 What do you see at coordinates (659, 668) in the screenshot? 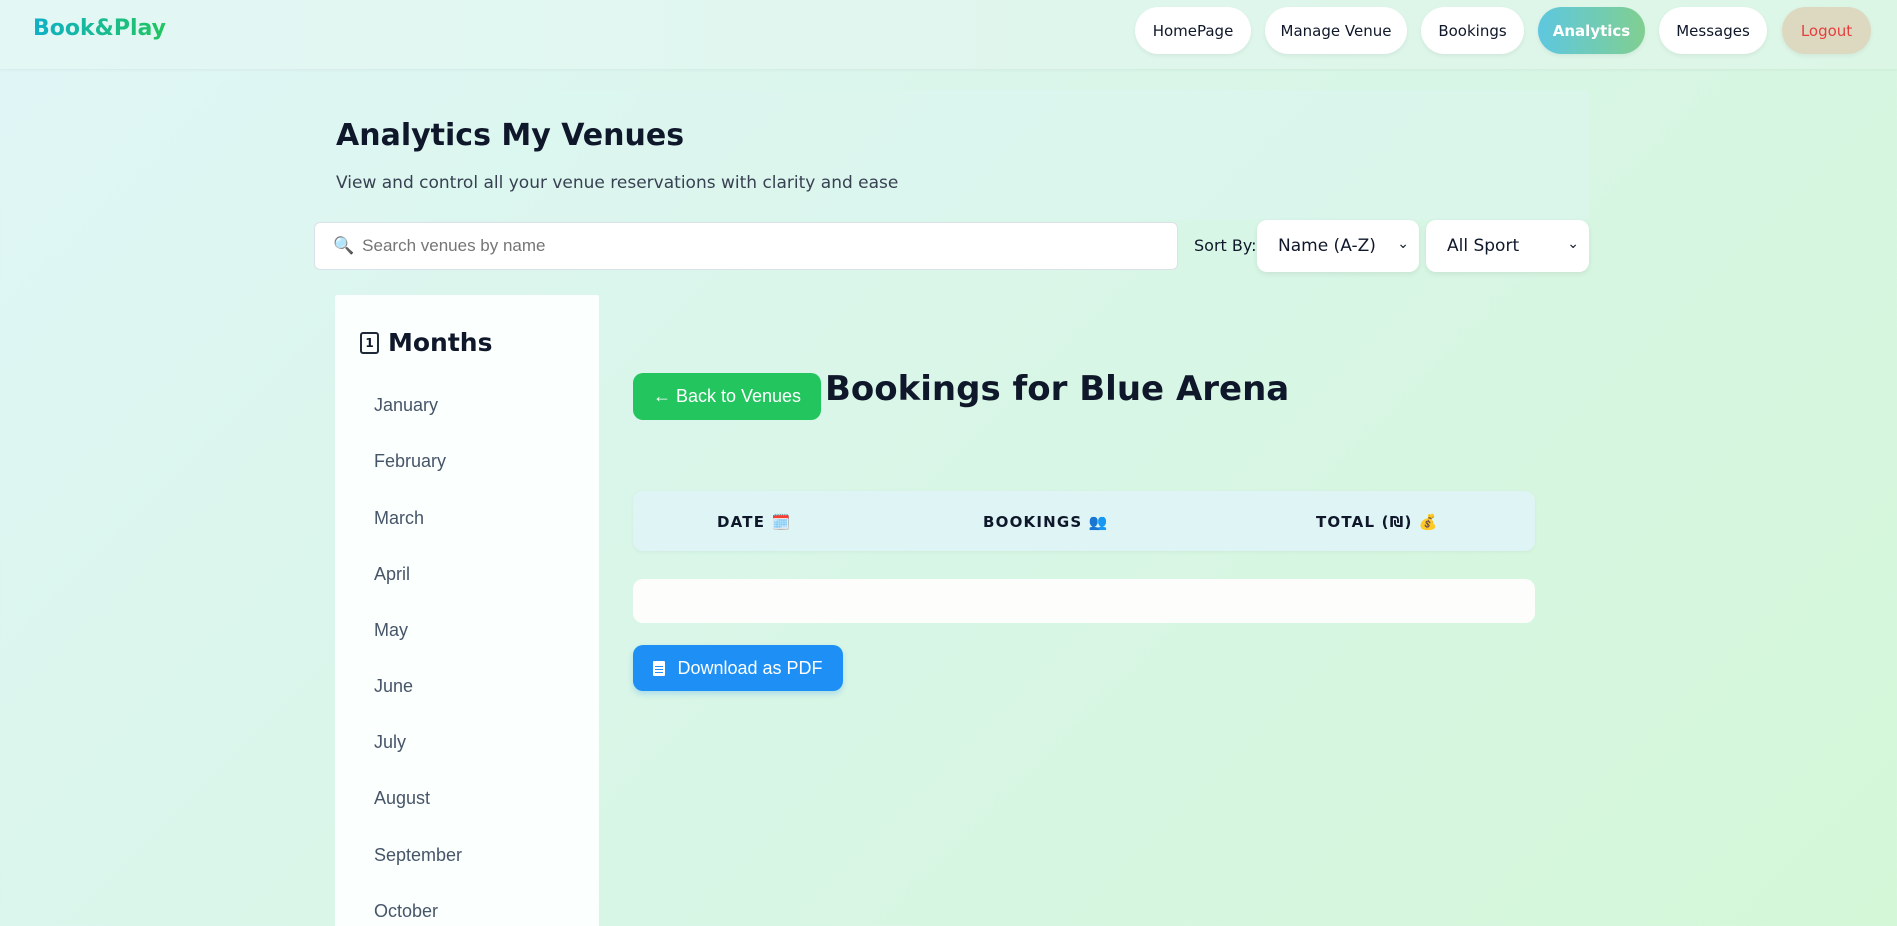
I see `document-icon` at bounding box center [659, 668].